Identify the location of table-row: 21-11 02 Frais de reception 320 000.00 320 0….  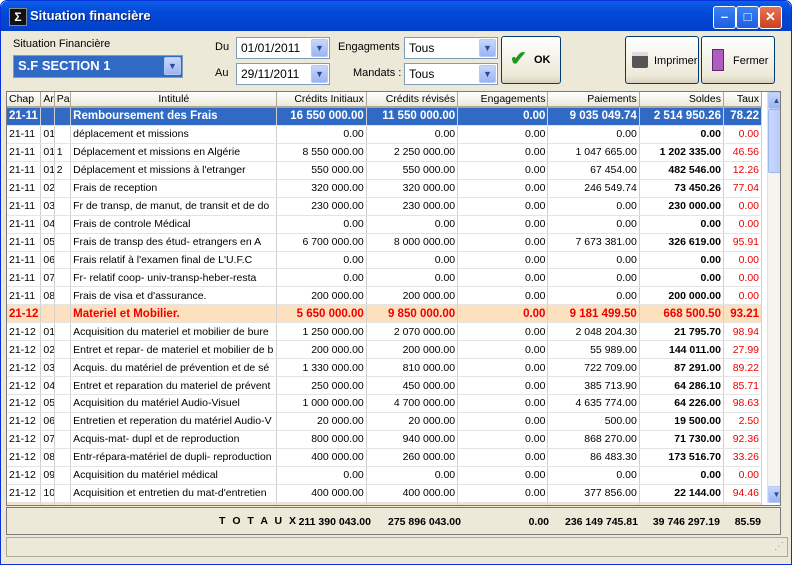
(385, 188).